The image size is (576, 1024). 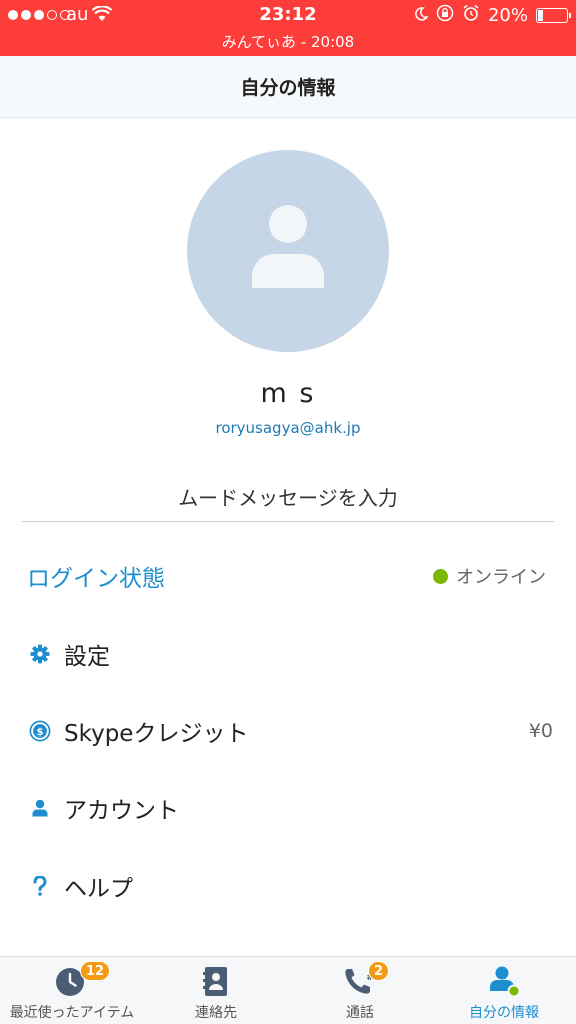 What do you see at coordinates (445, 15) in the screenshot?
I see `rotation-lock-icon` at bounding box center [445, 15].